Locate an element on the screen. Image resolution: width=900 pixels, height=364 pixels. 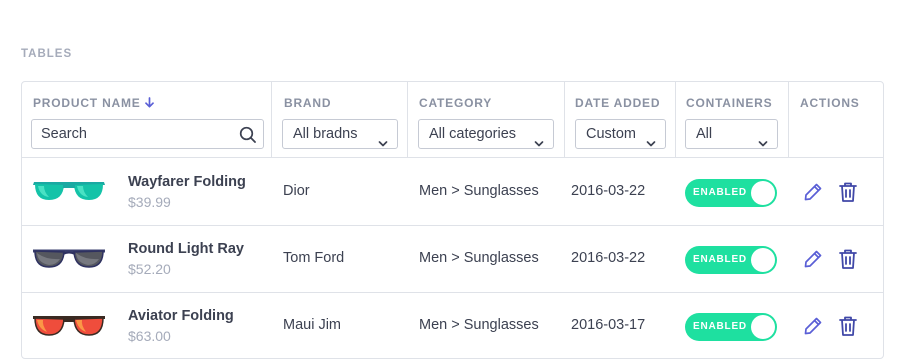
column-header-product-name: PRODUCT NAME is located at coordinates (93, 103).